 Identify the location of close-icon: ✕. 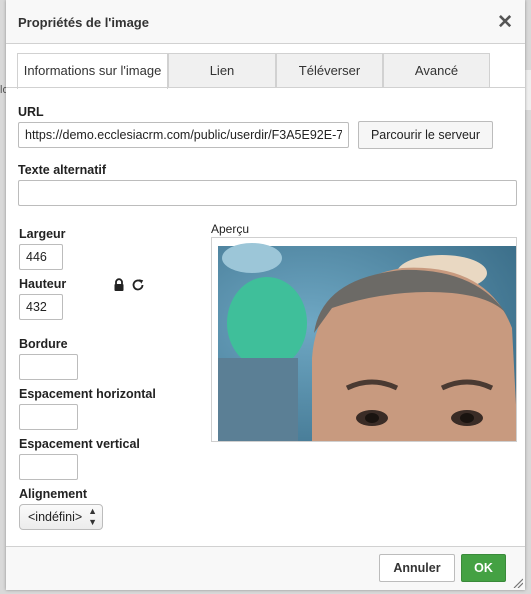
(505, 22).